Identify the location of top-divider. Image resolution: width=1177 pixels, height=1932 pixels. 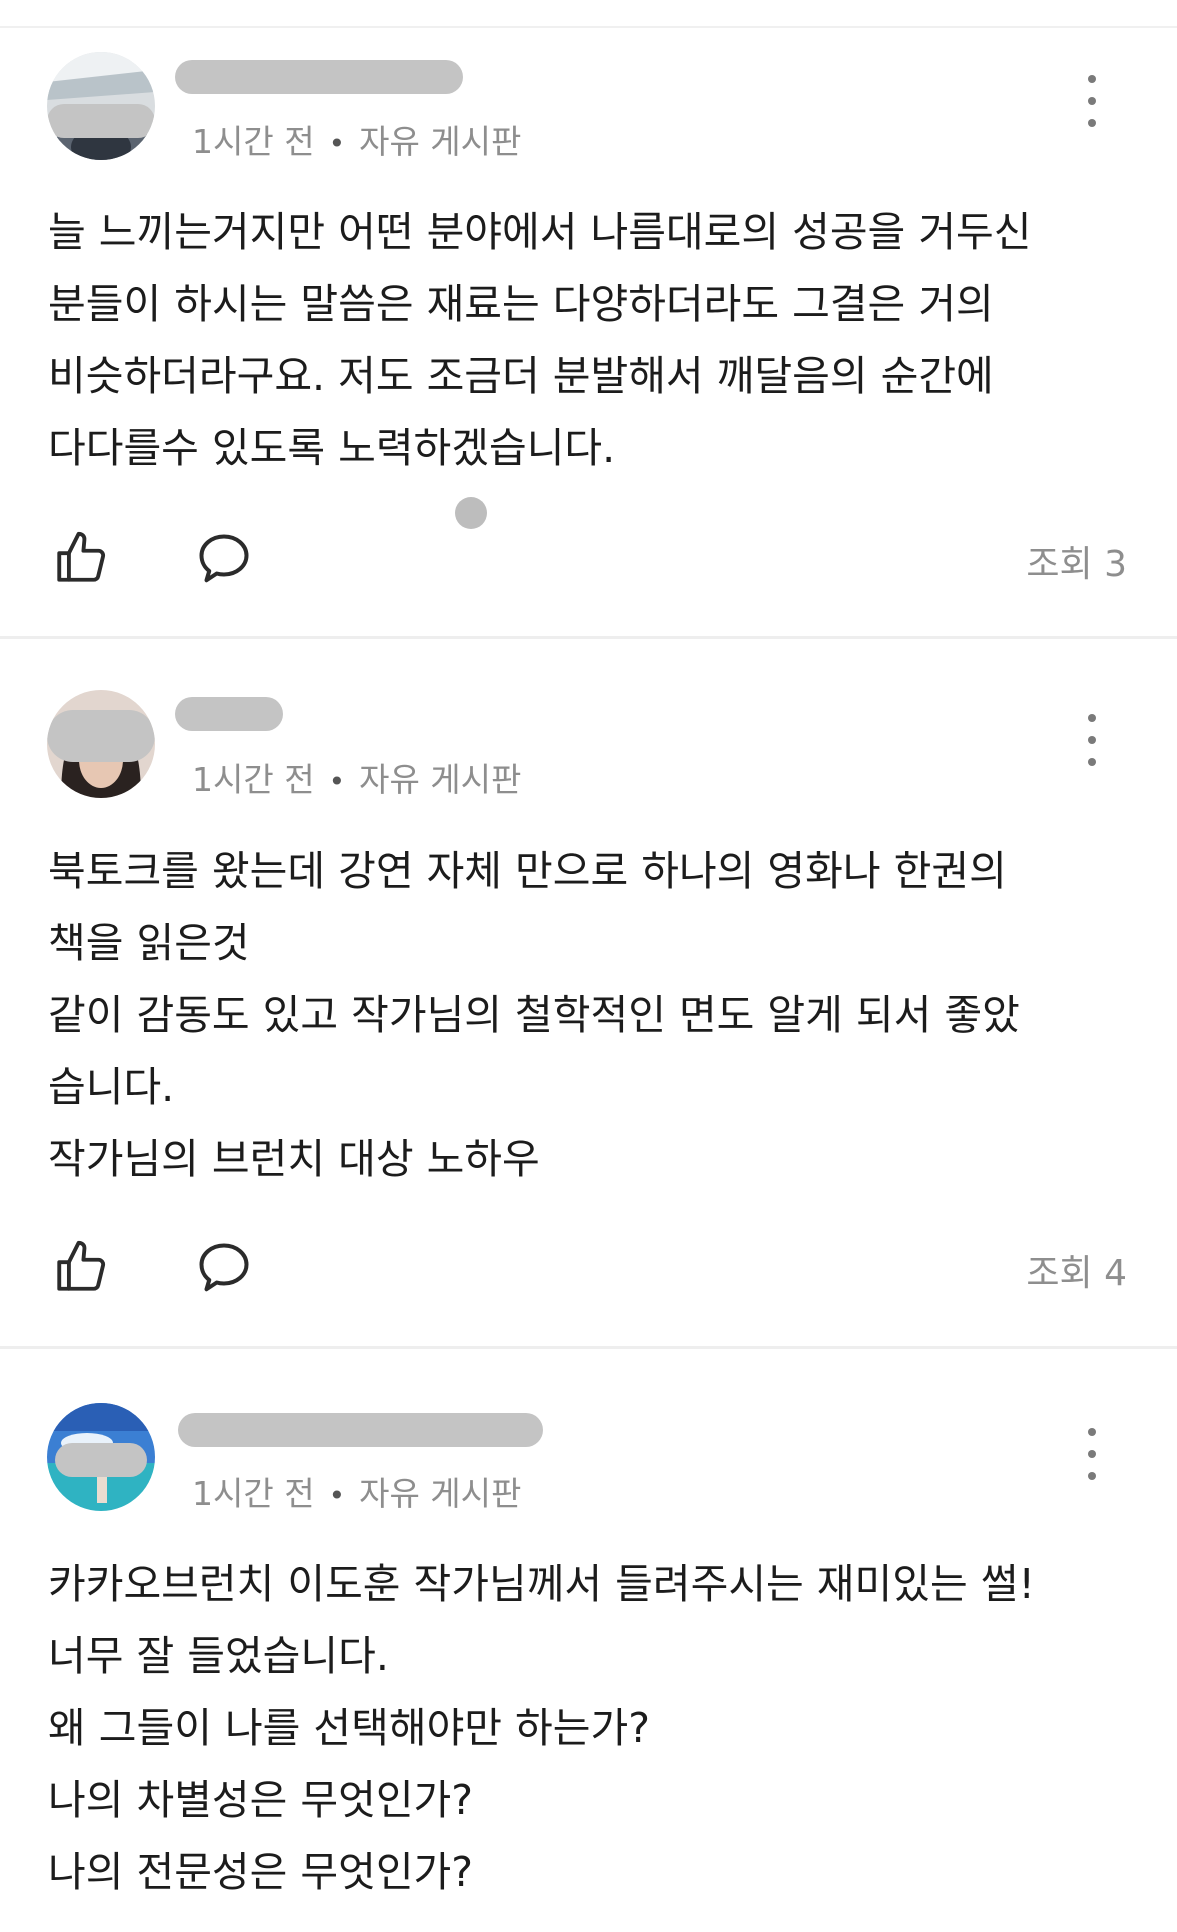
(588, 27).